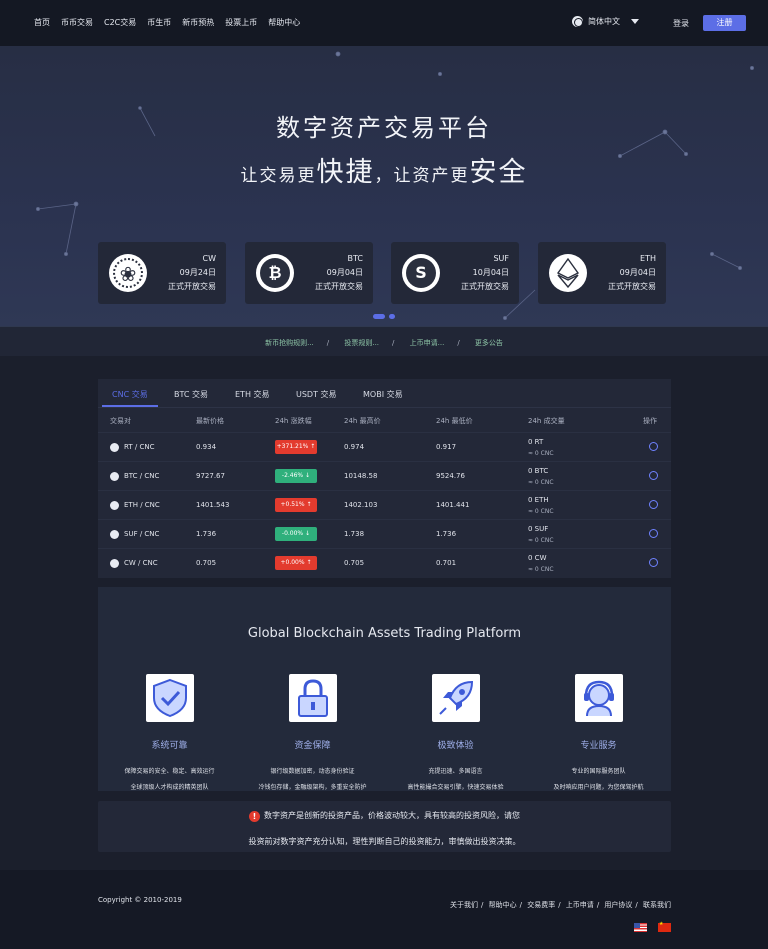 The height and width of the screenshot is (949, 768). What do you see at coordinates (602, 273) in the screenshot?
I see `coin-card-eth: ETH 09月04日 正式开放交易` at bounding box center [602, 273].